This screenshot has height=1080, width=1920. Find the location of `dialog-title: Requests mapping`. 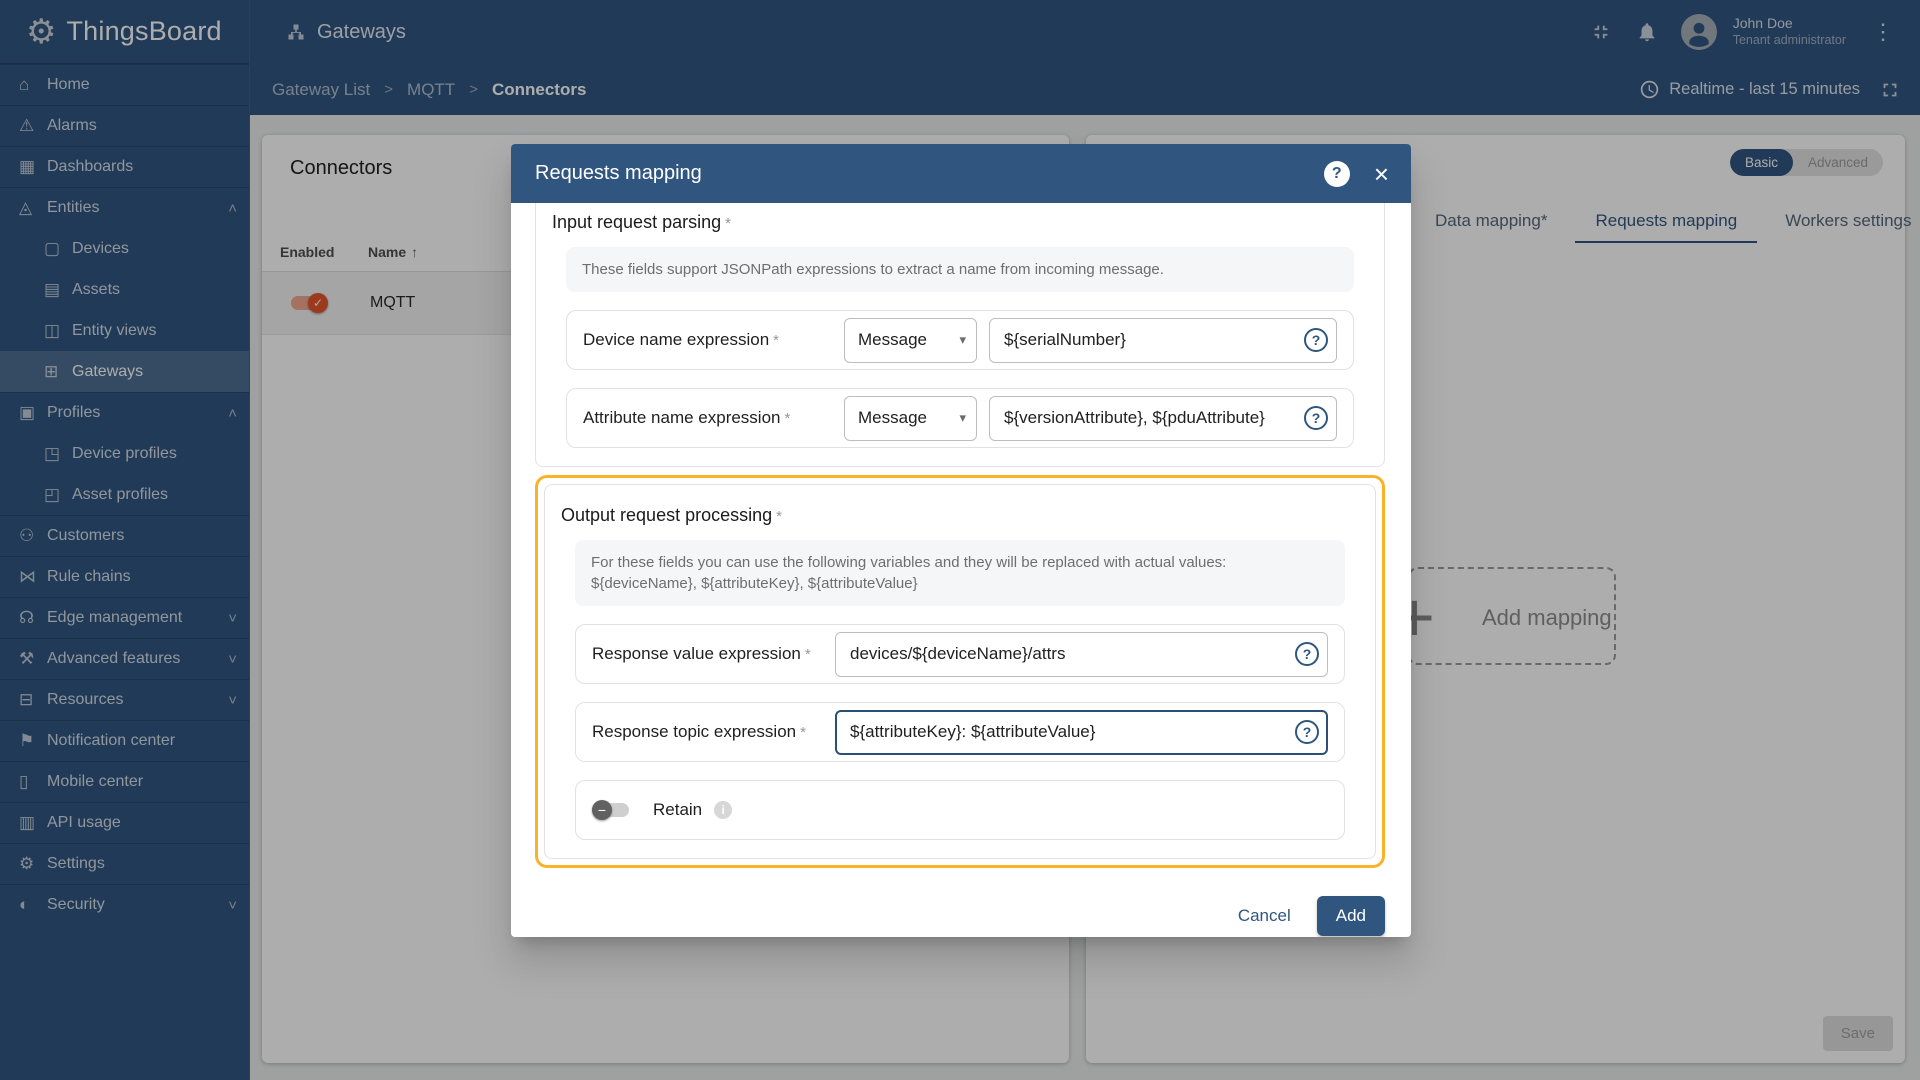

dialog-title: Requests mapping is located at coordinates (618, 173).